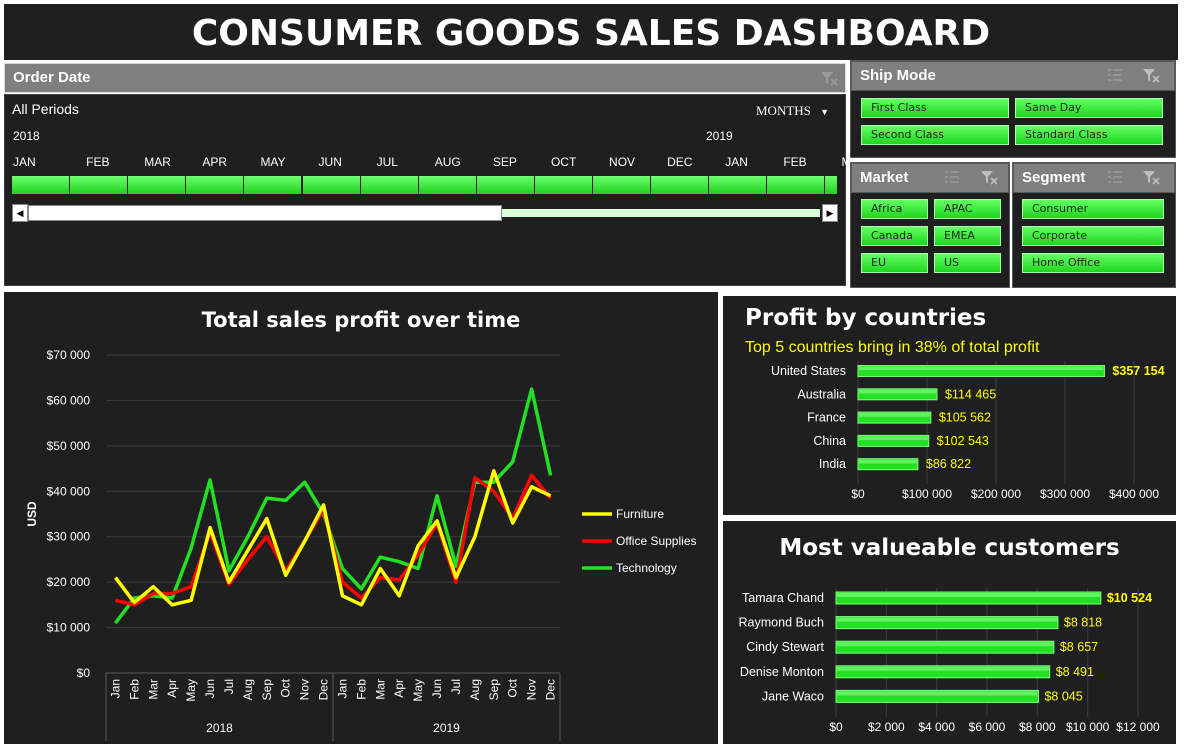 The width and height of the screenshot is (1189, 750). Describe the element at coordinates (935, 108) in the screenshot. I see `slicer-item-first-class: First Class` at that location.